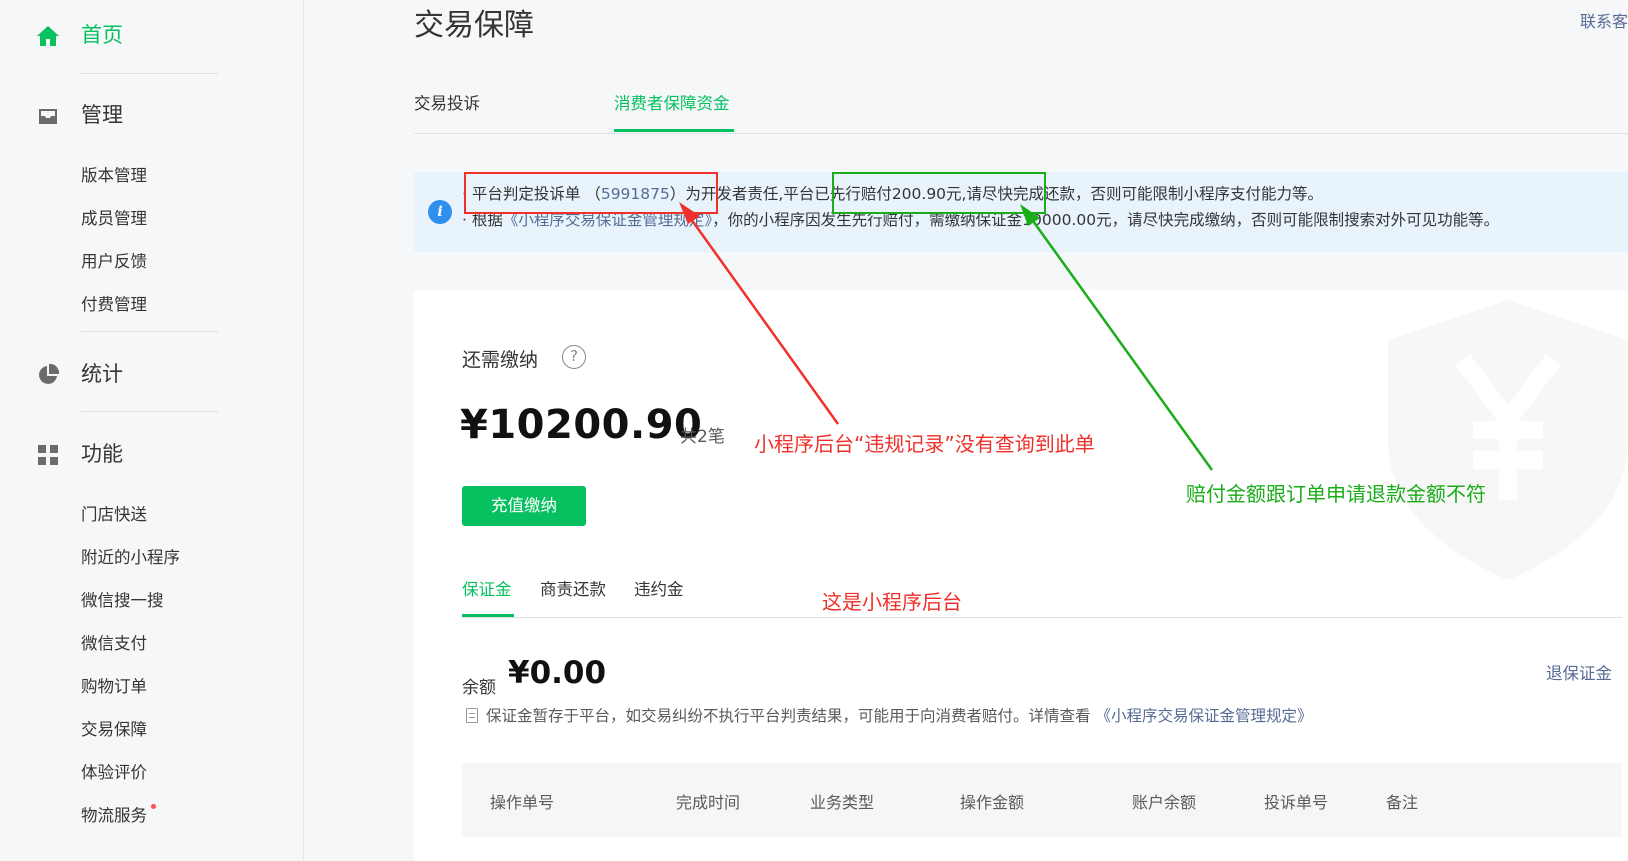  Describe the element at coordinates (487, 588) in the screenshot. I see `tab-deposit: 保证金` at that location.